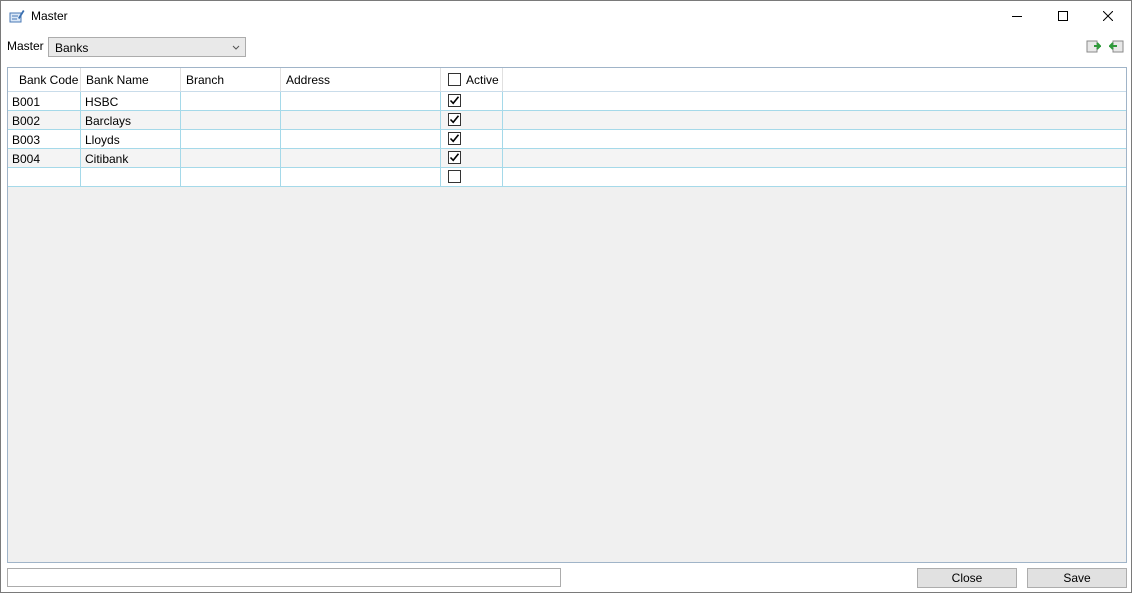  Describe the element at coordinates (26, 121) in the screenshot. I see `cell-bank-code-text: B002` at that location.